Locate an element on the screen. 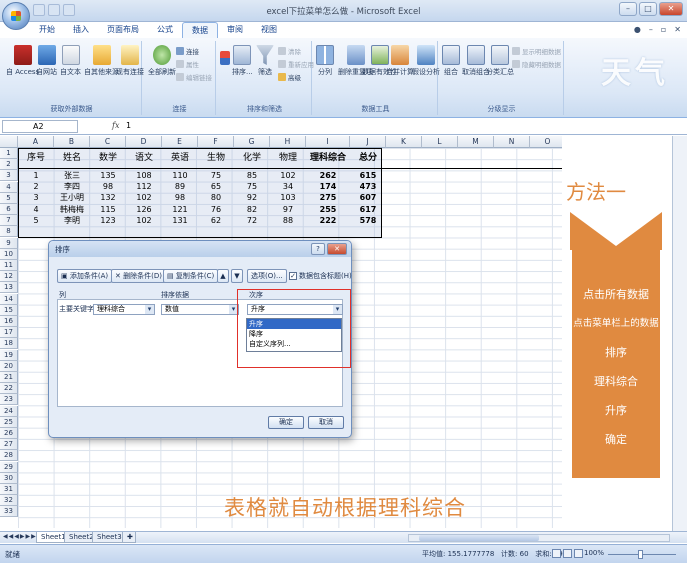 The width and height of the screenshot is (687, 563). help-icon: ● is located at coordinates (637, 29).